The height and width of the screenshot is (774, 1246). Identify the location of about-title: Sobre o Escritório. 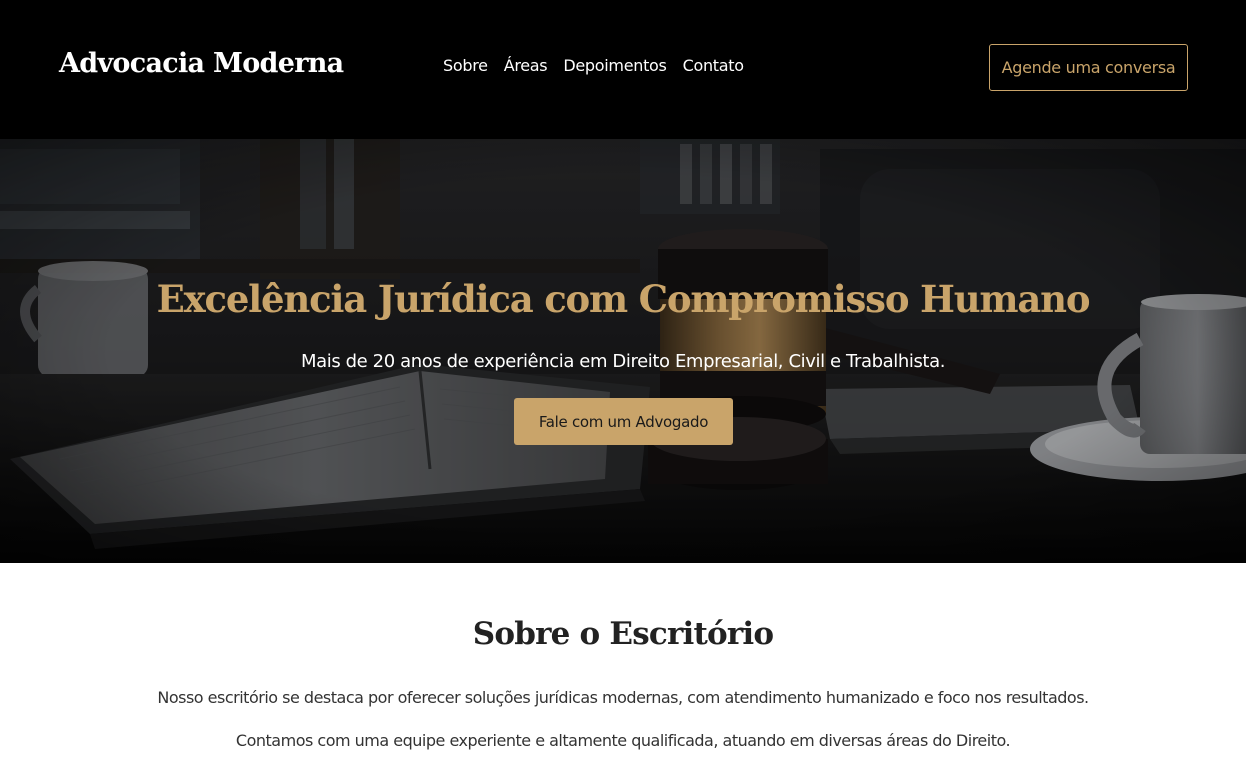
(623, 634).